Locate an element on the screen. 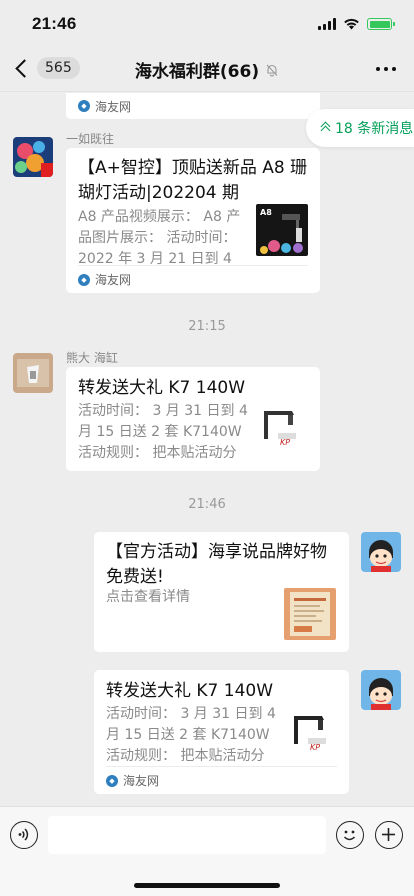 This screenshot has height=896, width=414. status-bar: 21:46 is located at coordinates (207, 24).